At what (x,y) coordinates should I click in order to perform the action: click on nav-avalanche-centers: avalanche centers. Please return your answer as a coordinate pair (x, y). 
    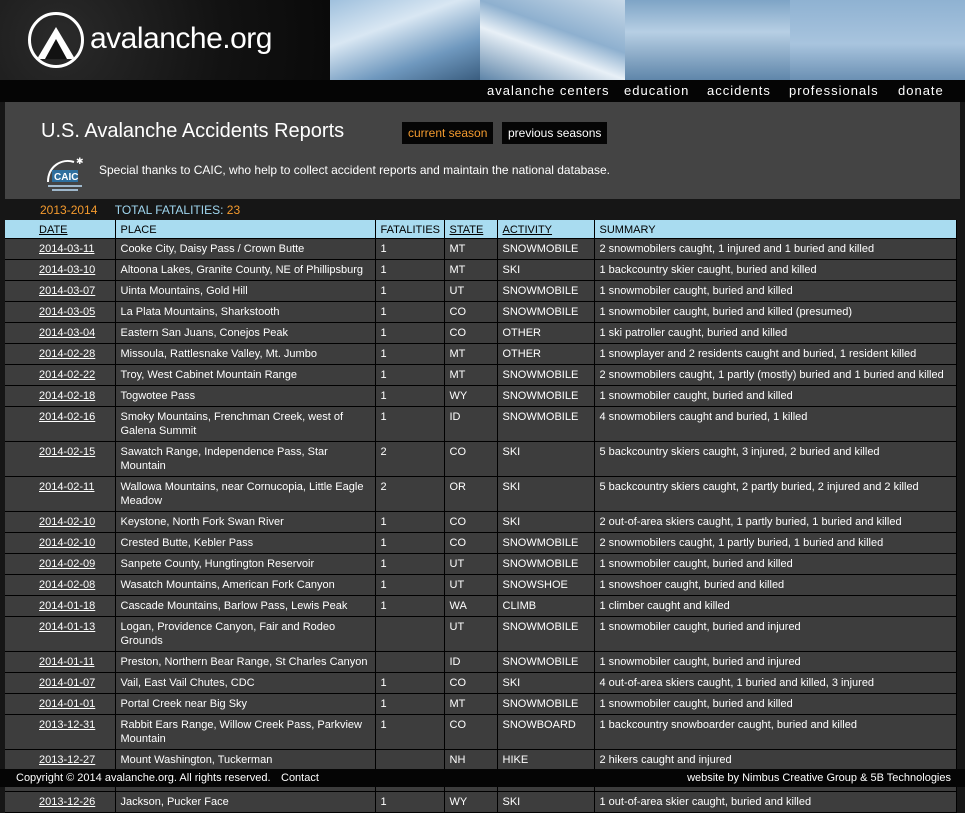
    Looking at the image, I should click on (548, 90).